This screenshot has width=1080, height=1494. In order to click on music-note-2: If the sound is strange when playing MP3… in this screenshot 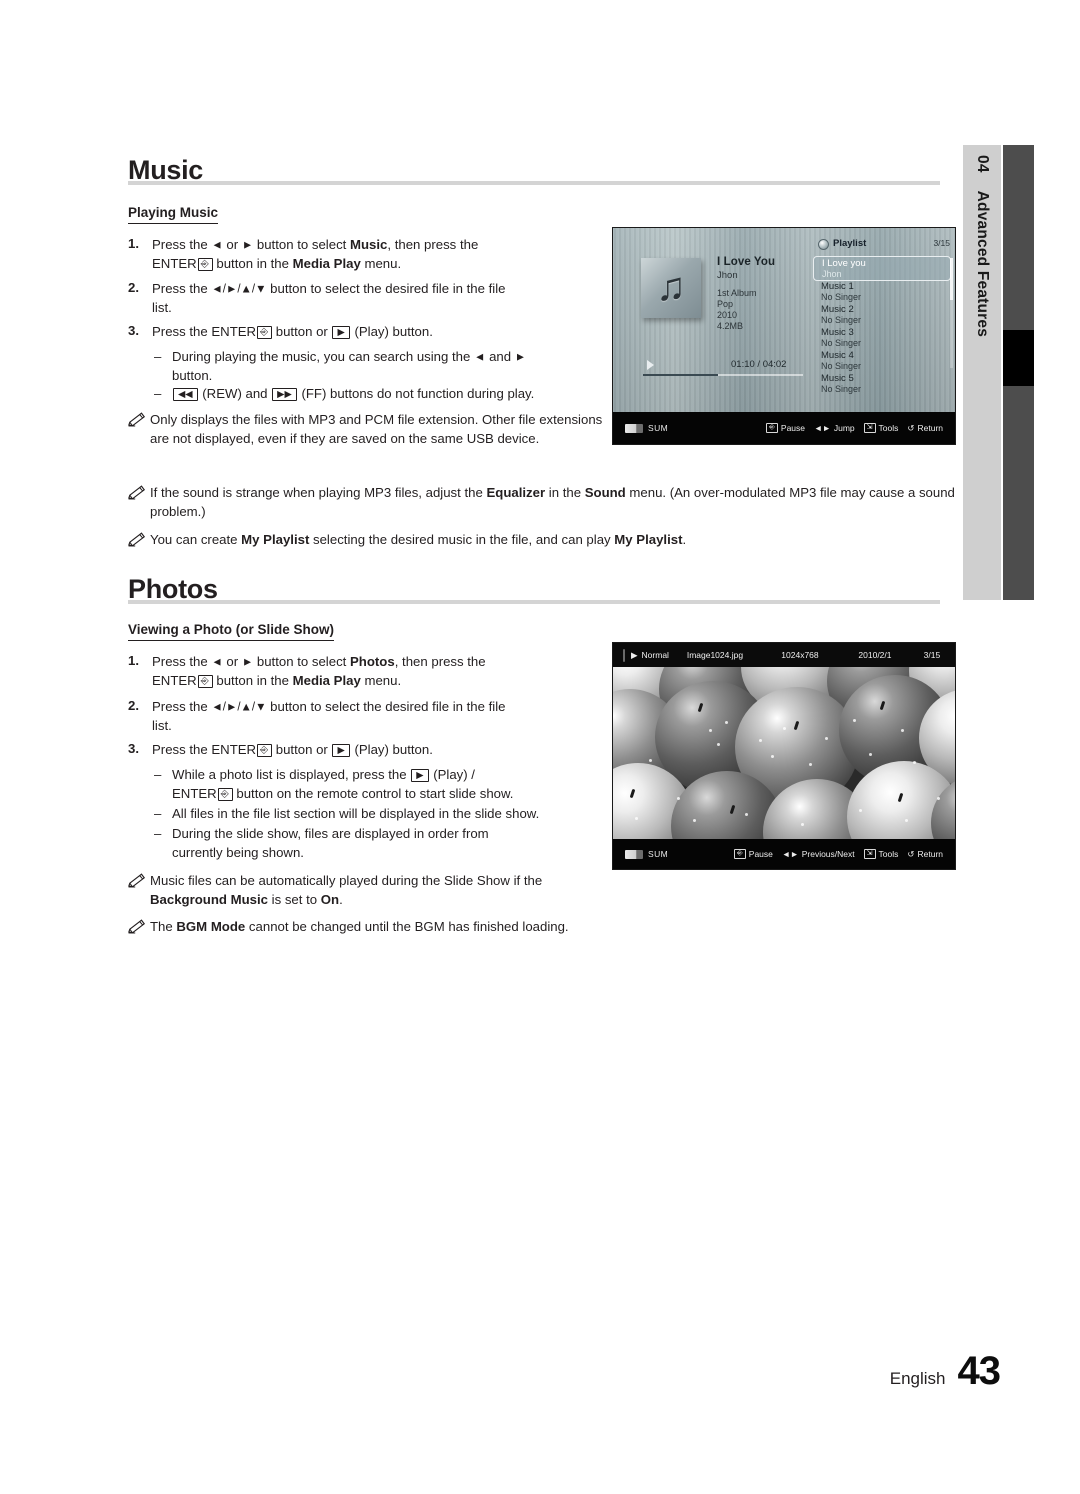, I will do `click(543, 502)`.